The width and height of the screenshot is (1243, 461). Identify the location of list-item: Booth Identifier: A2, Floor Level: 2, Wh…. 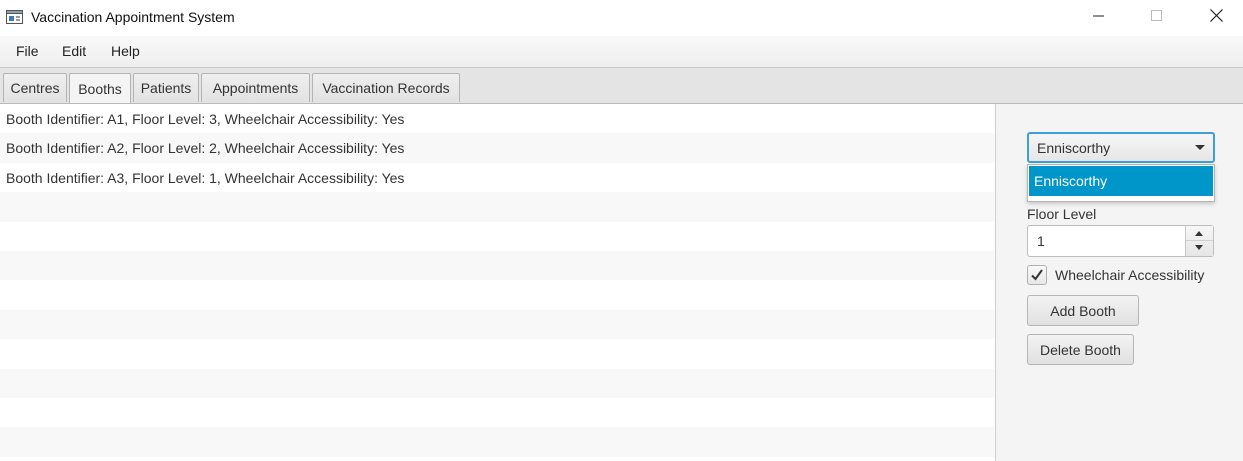
(497, 148).